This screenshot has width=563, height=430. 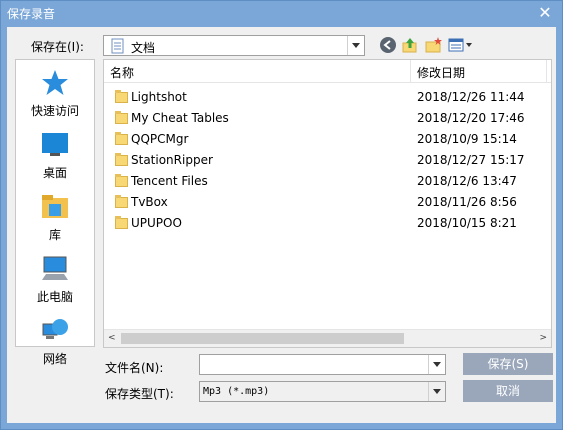 What do you see at coordinates (54, 173) in the screenshot?
I see `sidebar-item-label: 桌面` at bounding box center [54, 173].